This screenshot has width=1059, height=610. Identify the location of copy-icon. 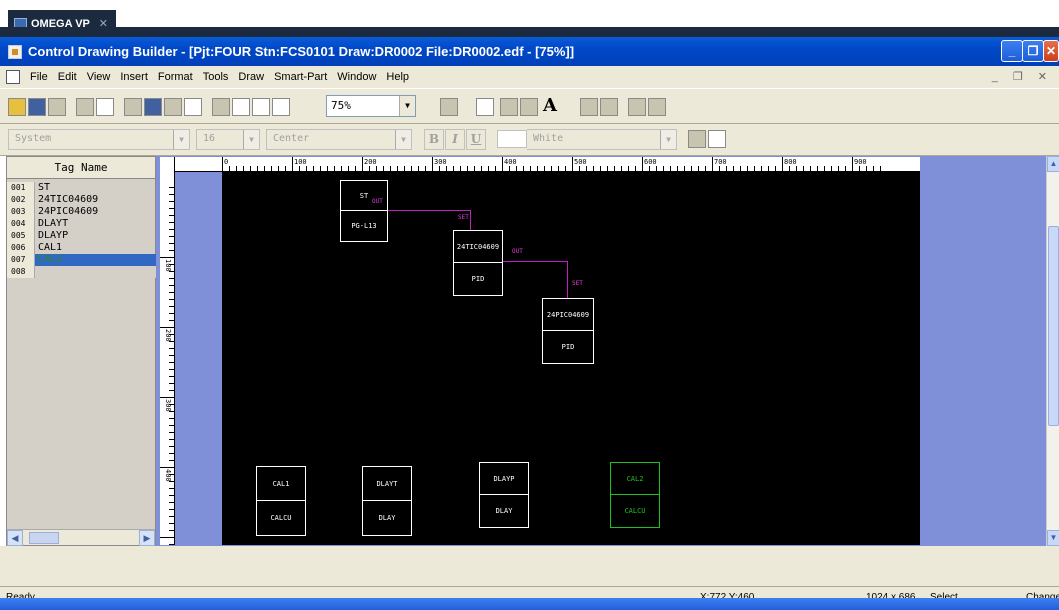
(153, 107).